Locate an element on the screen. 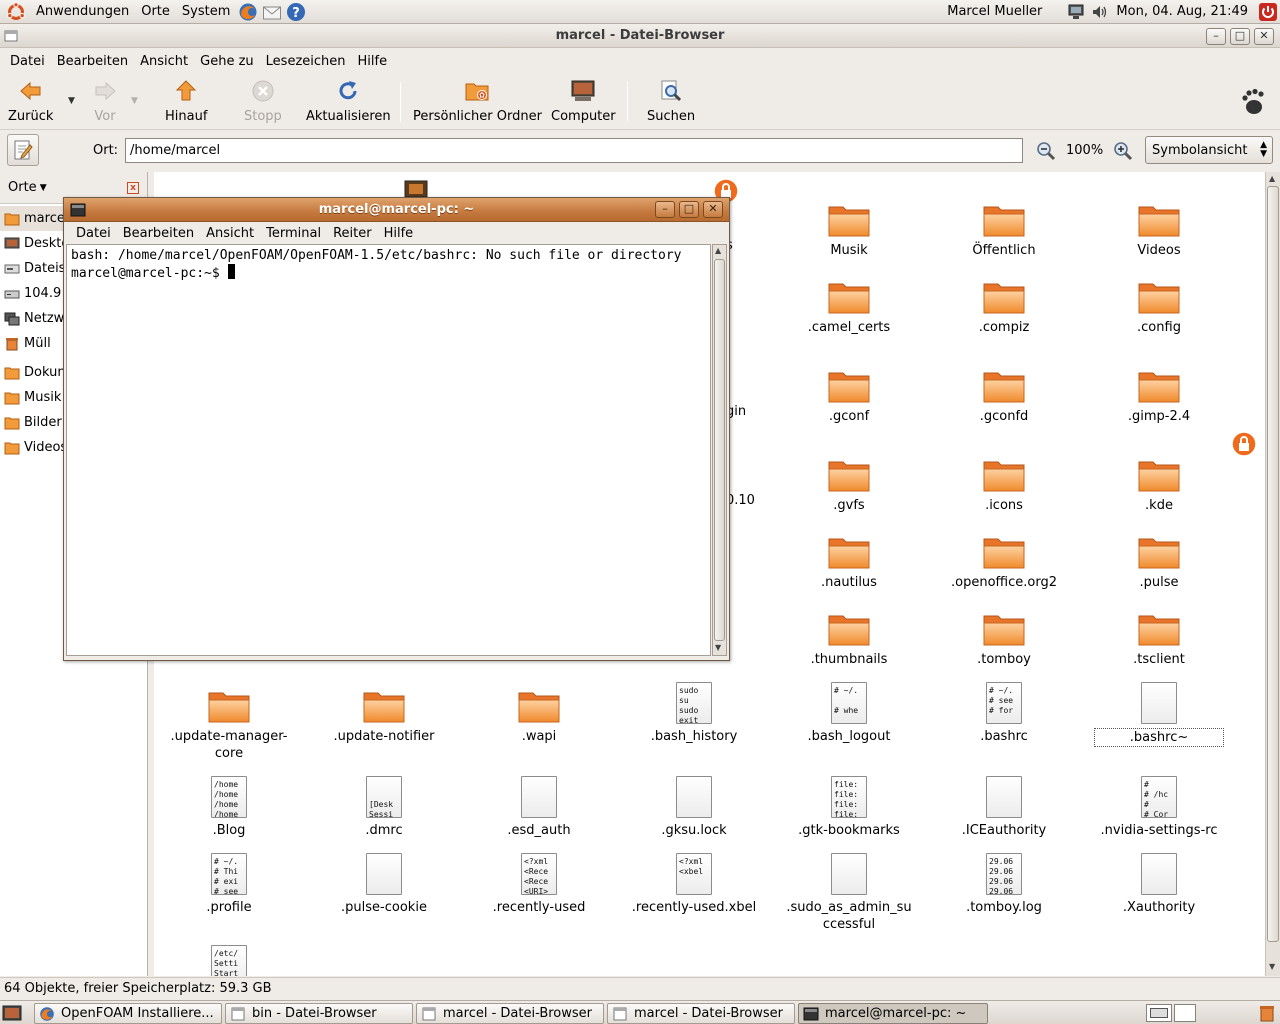 Image resolution: width=1280 pixels, height=1024 pixels. file-view-scrollbar: ▲ ▼ is located at coordinates (1272, 574).